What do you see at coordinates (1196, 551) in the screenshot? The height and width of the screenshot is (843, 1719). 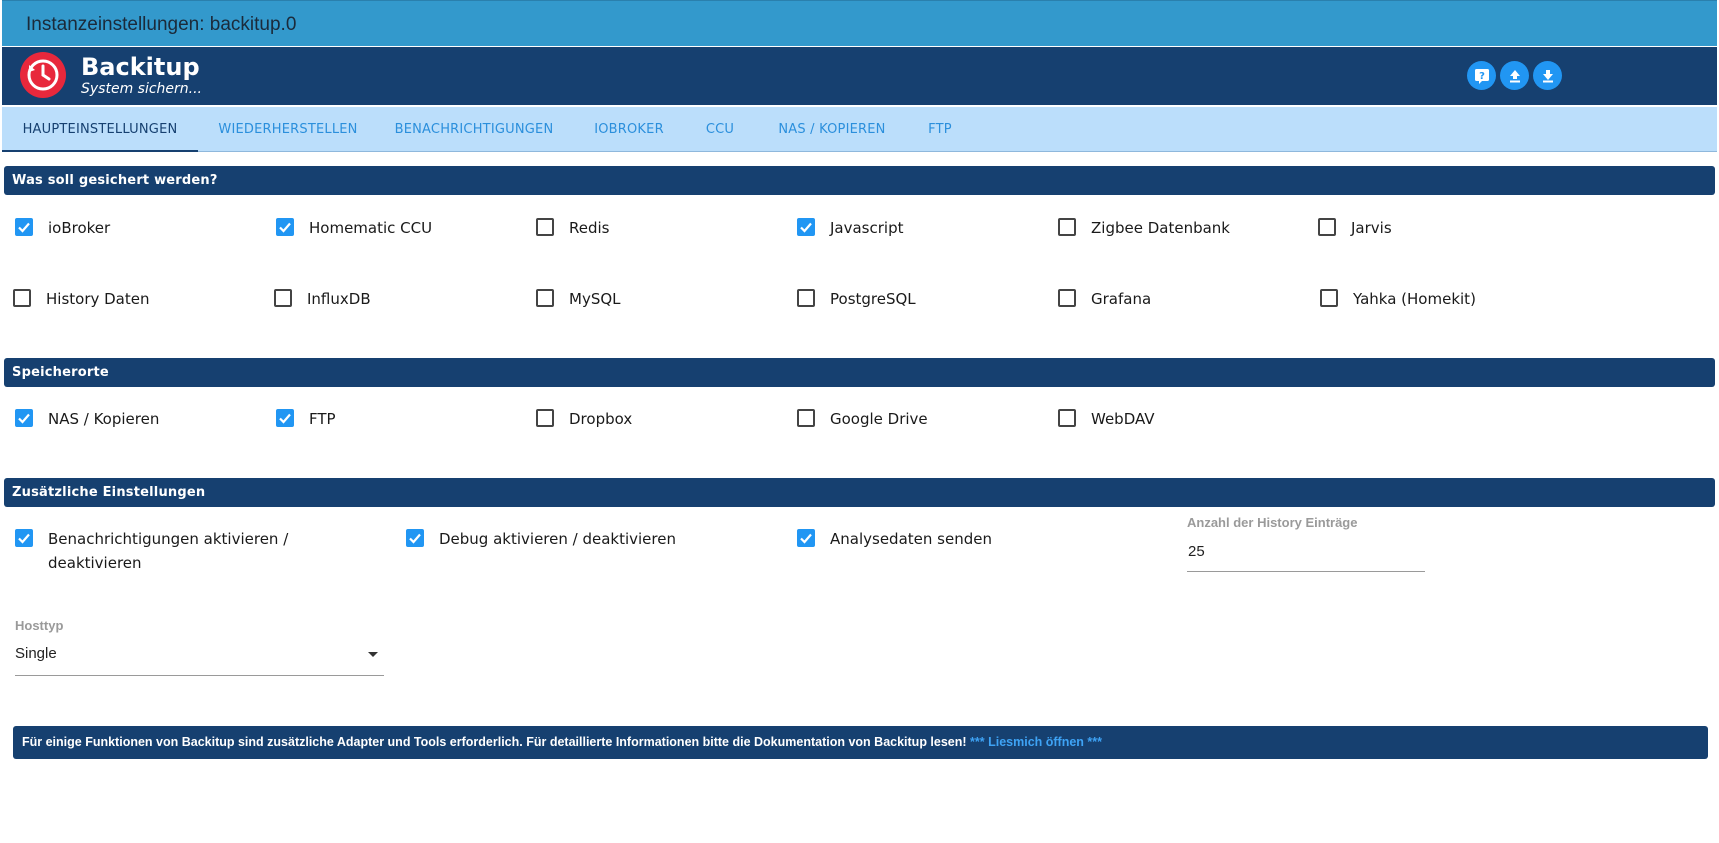 I see `history-count-input: 25` at bounding box center [1196, 551].